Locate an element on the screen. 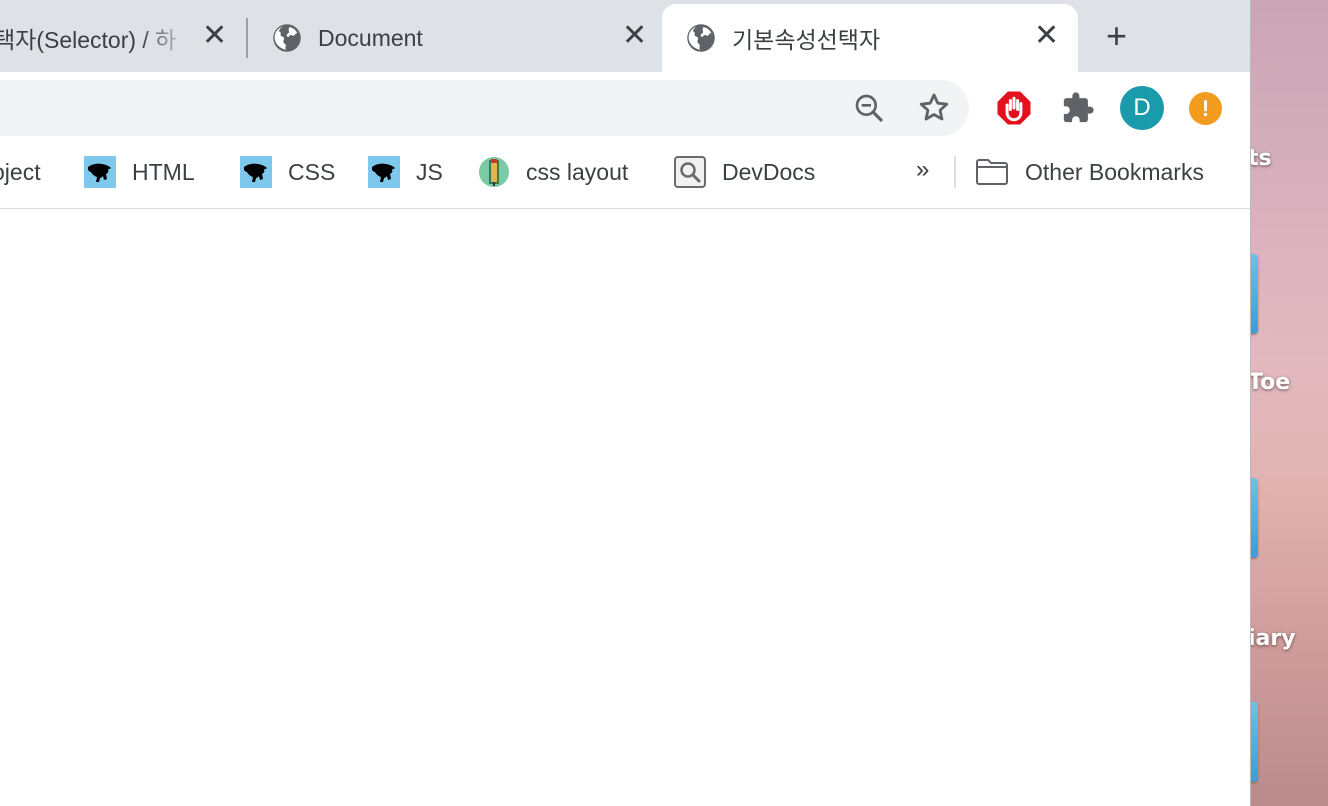 Image resolution: width=1328 pixels, height=806 pixels. tab-title: 기본속성선택자 is located at coordinates (806, 40).